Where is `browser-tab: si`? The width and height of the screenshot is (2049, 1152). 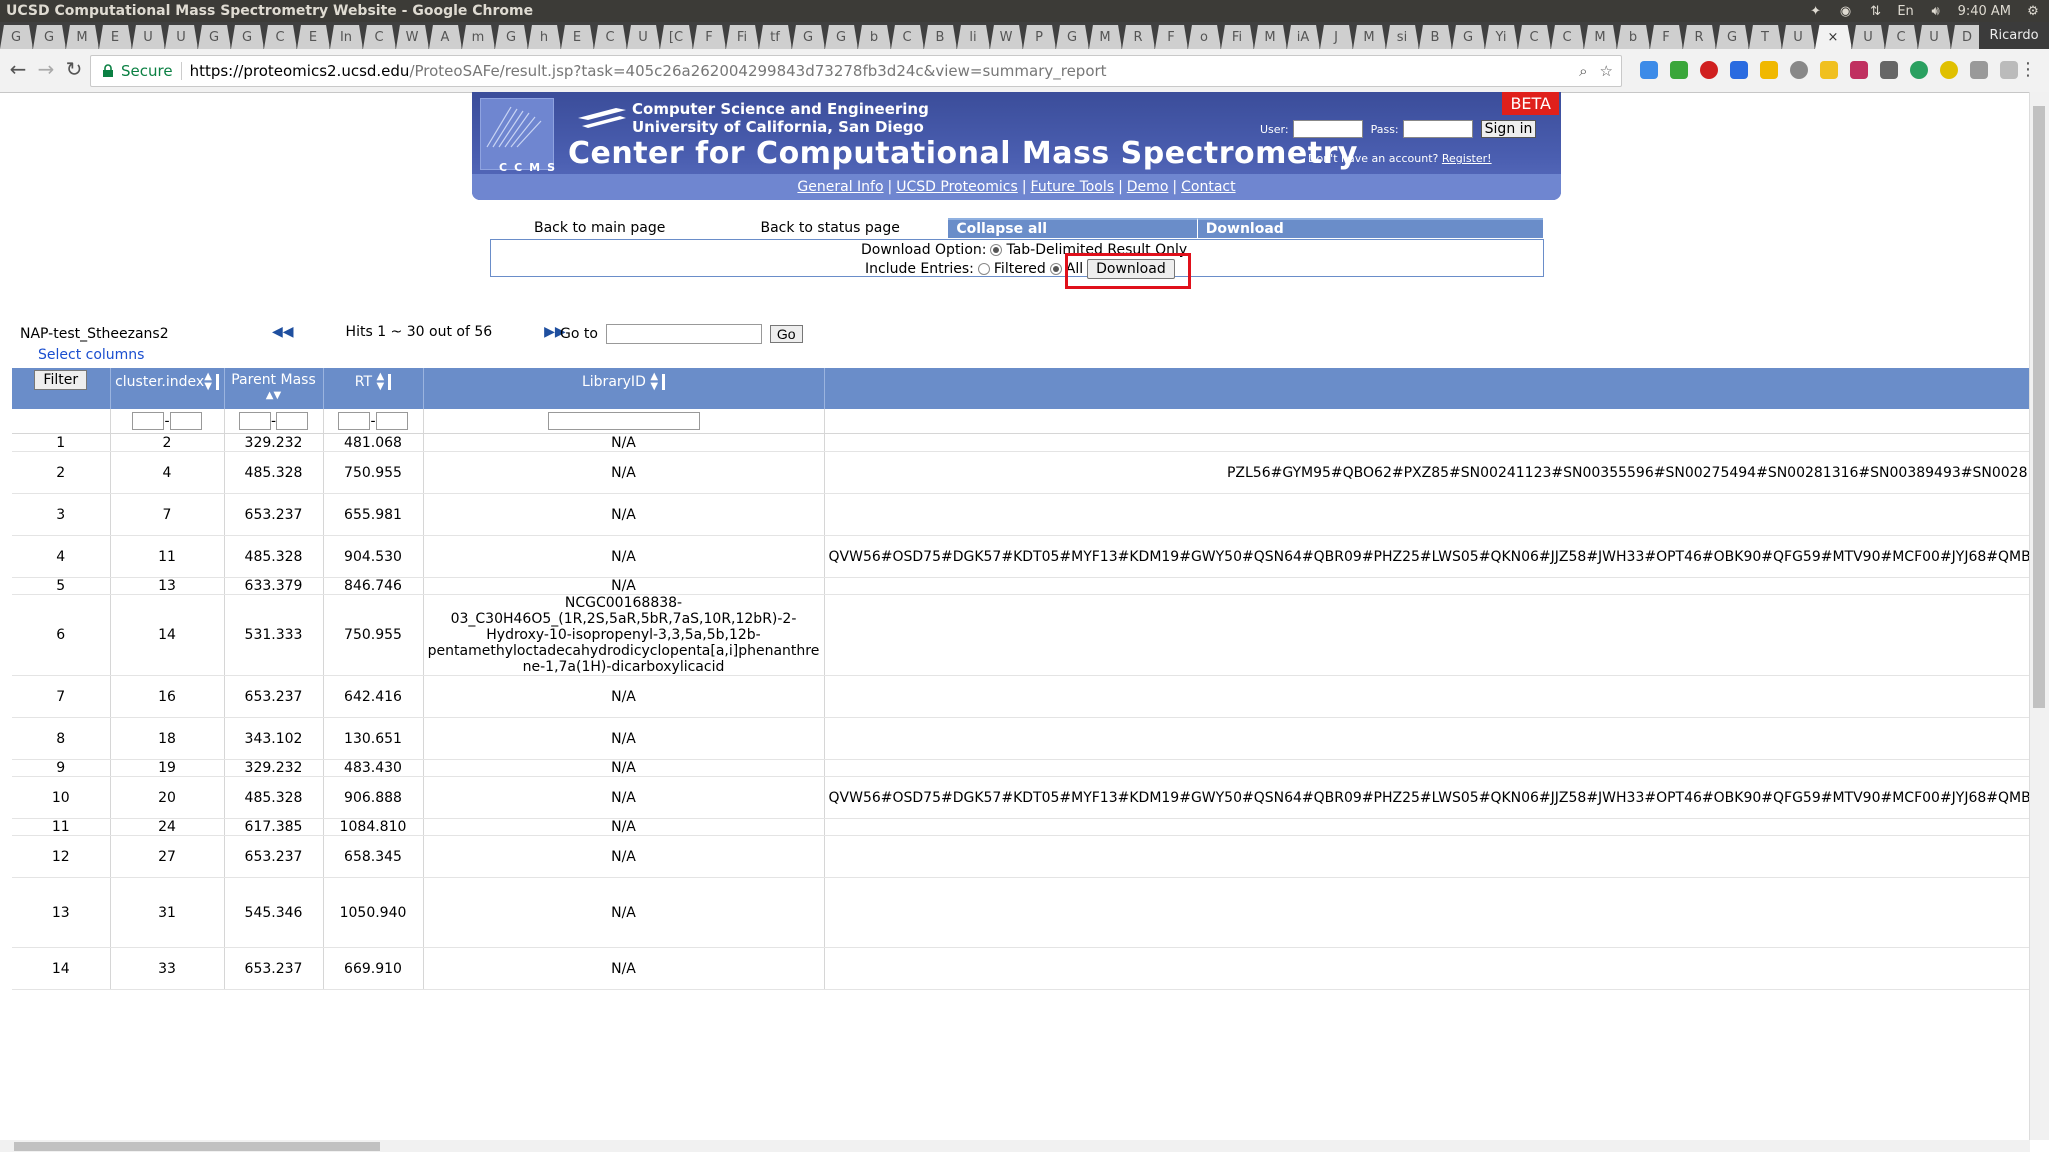 browser-tab: si is located at coordinates (1402, 37).